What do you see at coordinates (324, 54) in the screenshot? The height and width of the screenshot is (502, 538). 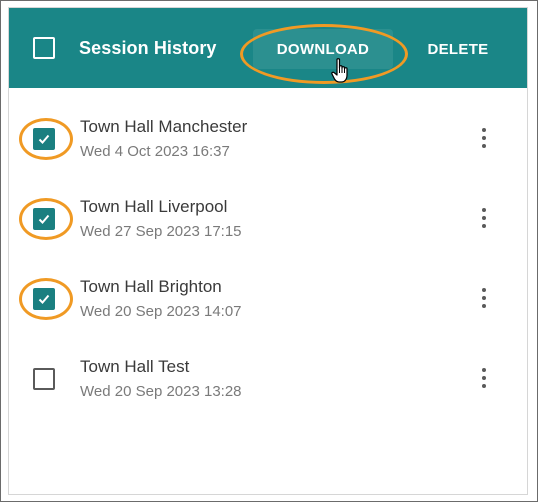 I see `download-highlight-ring` at bounding box center [324, 54].